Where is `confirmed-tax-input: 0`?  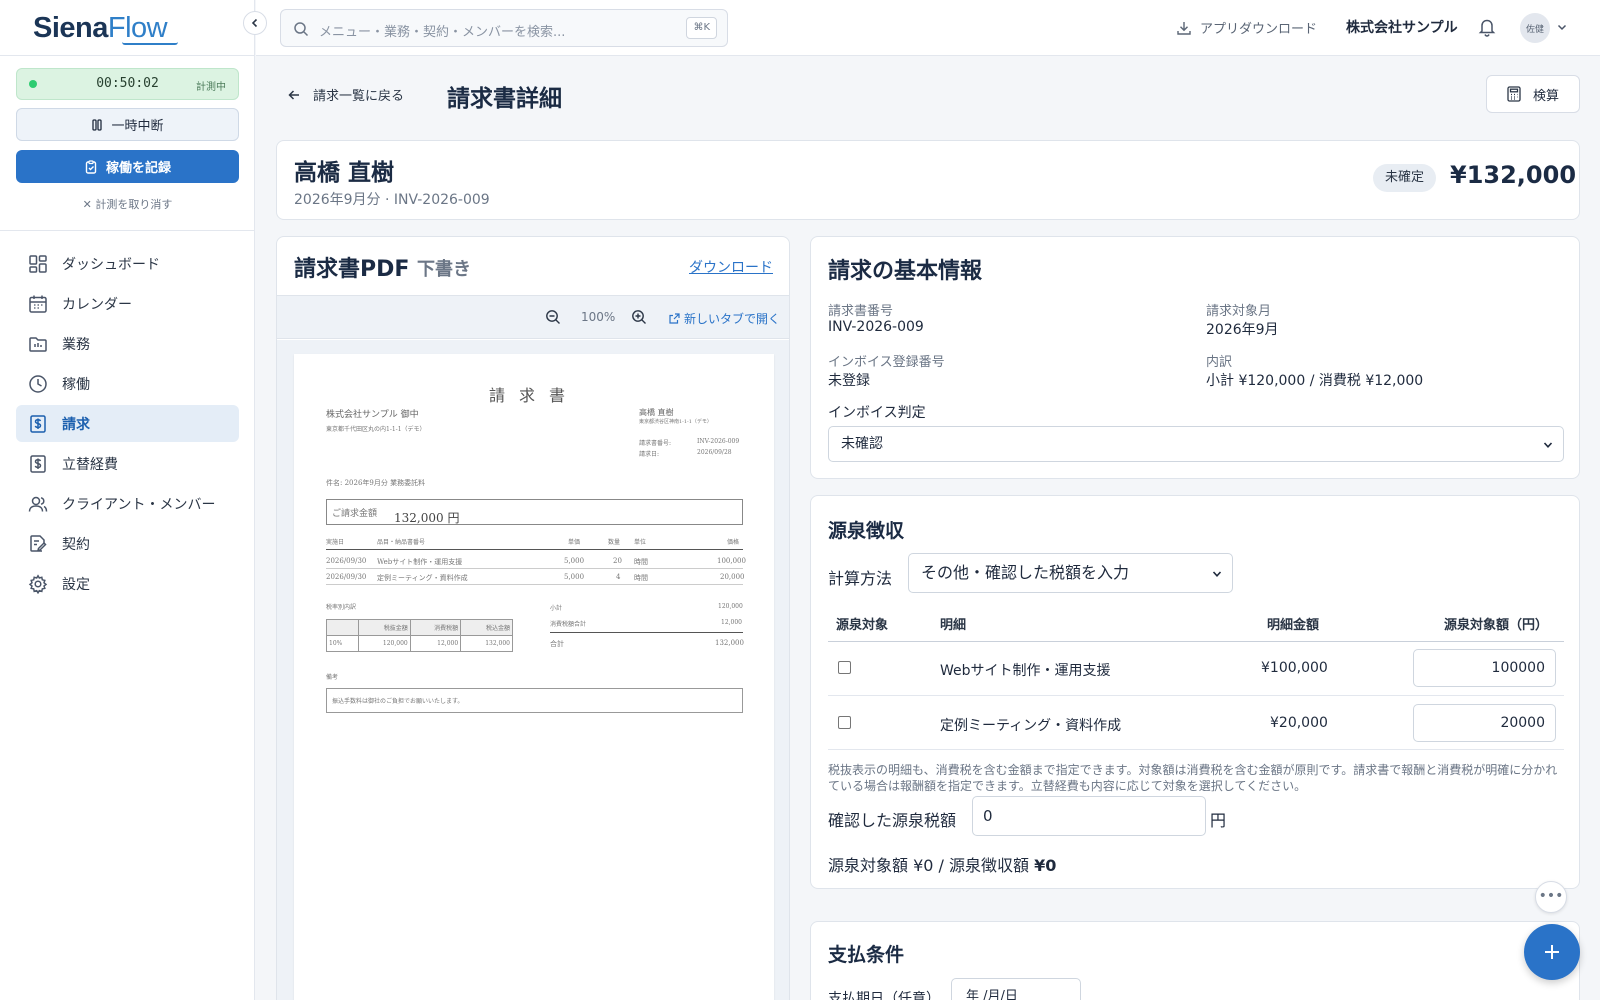 confirmed-tax-input: 0 is located at coordinates (1089, 816).